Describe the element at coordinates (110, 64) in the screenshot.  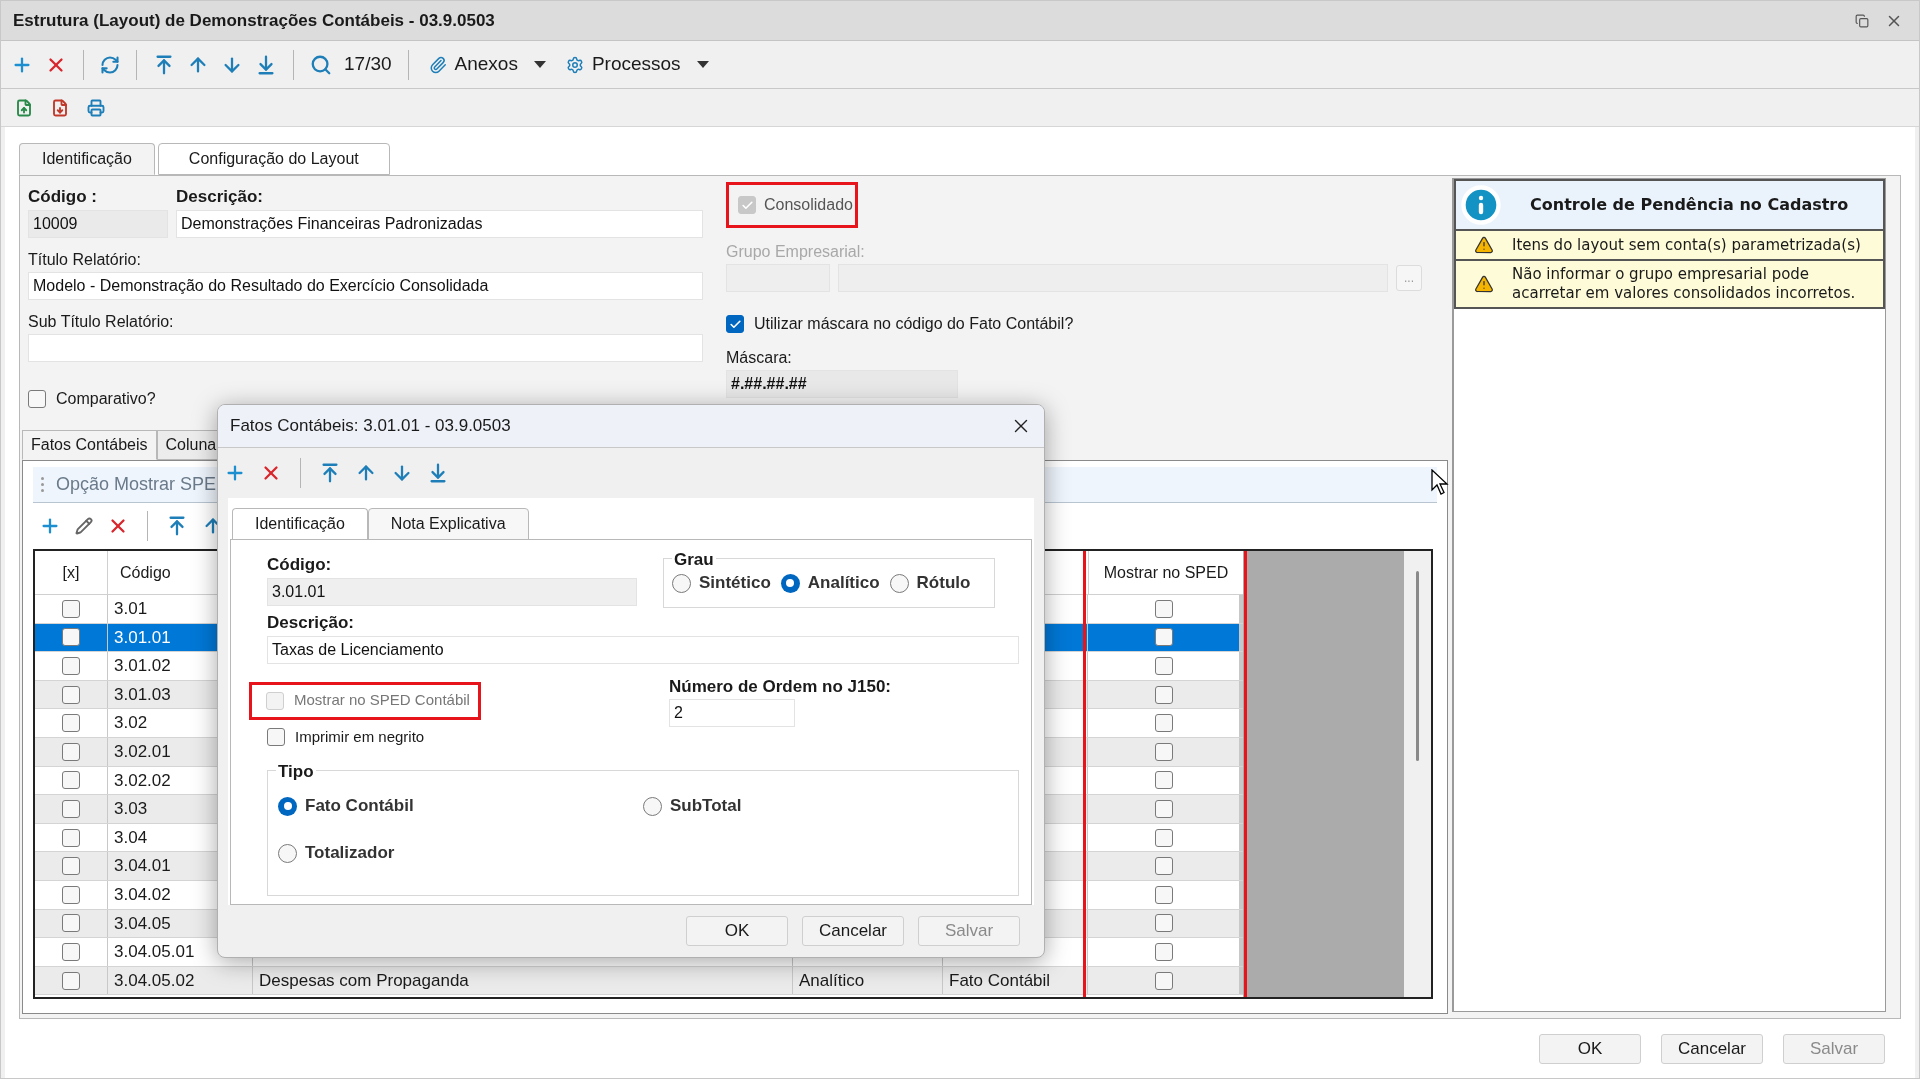
I see `refresh-icon` at that location.